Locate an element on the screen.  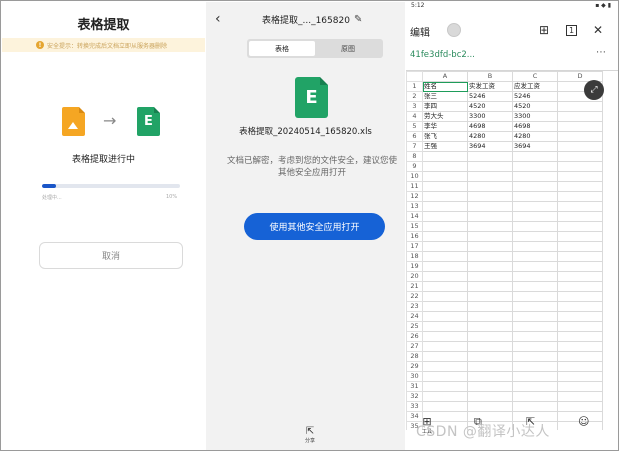
edit-button: 编辑 is located at coordinates (420, 31).